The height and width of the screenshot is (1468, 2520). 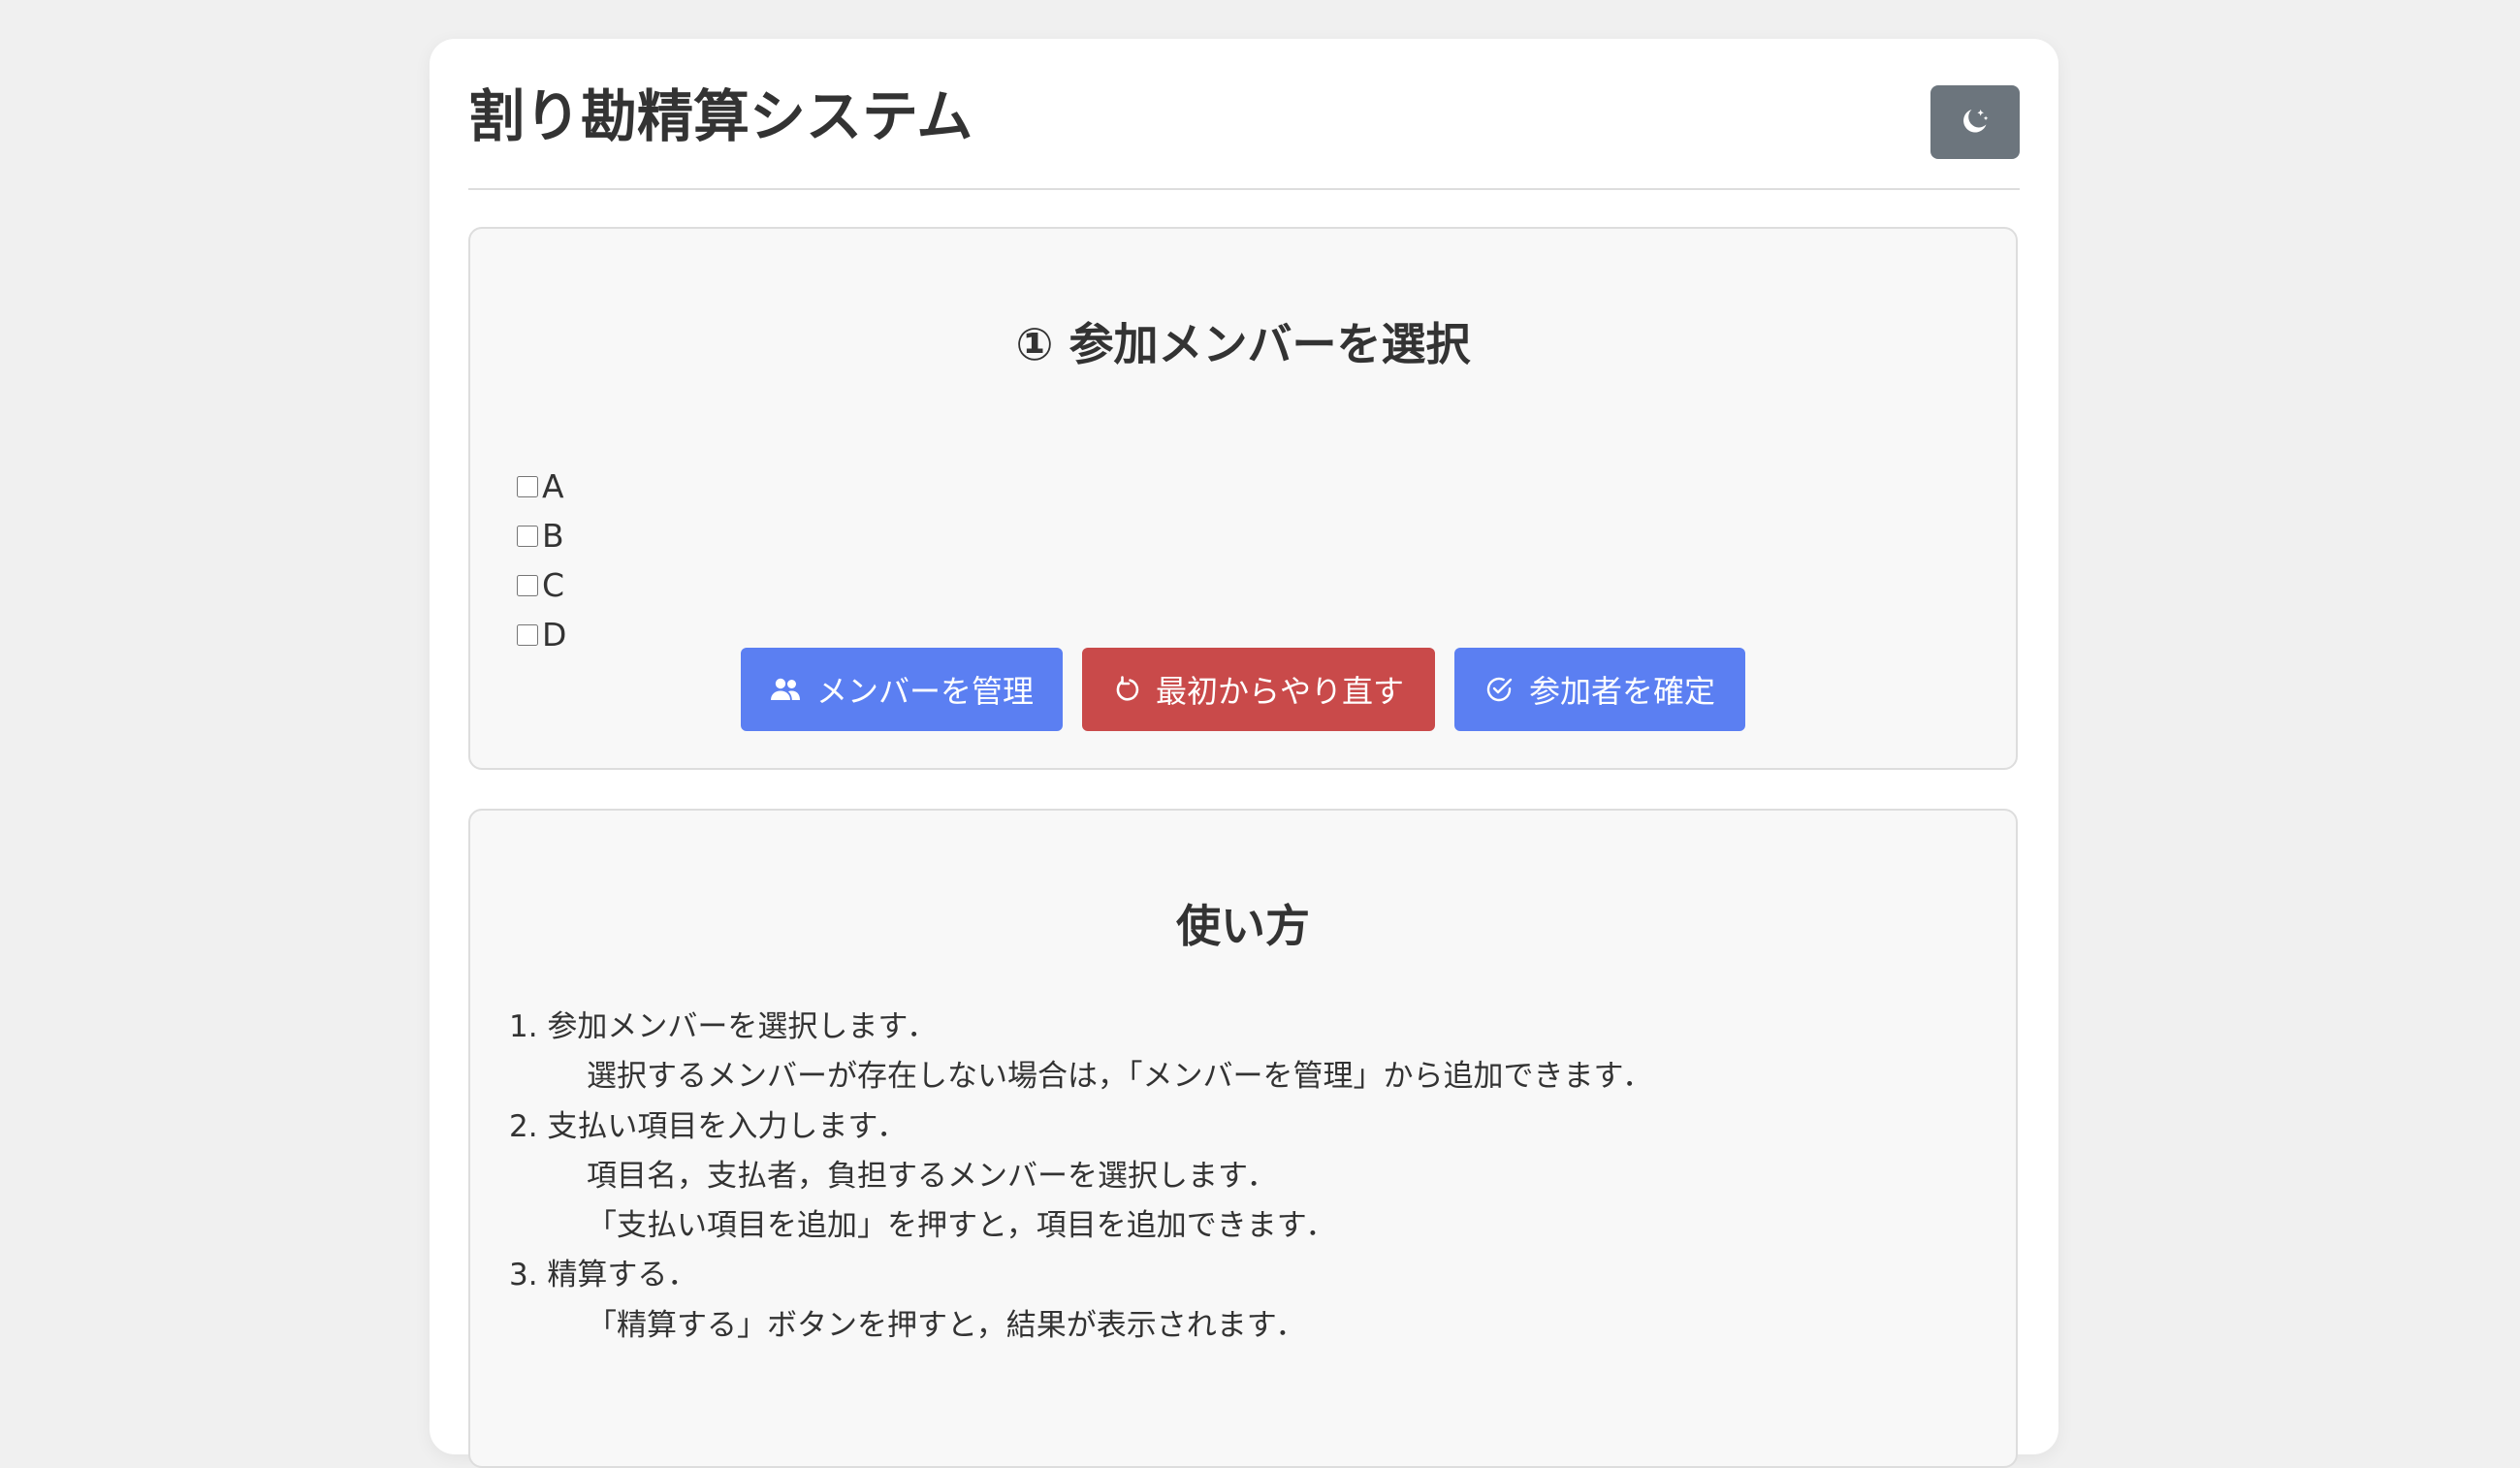 What do you see at coordinates (527, 634) in the screenshot?
I see `member-checkbox-d` at bounding box center [527, 634].